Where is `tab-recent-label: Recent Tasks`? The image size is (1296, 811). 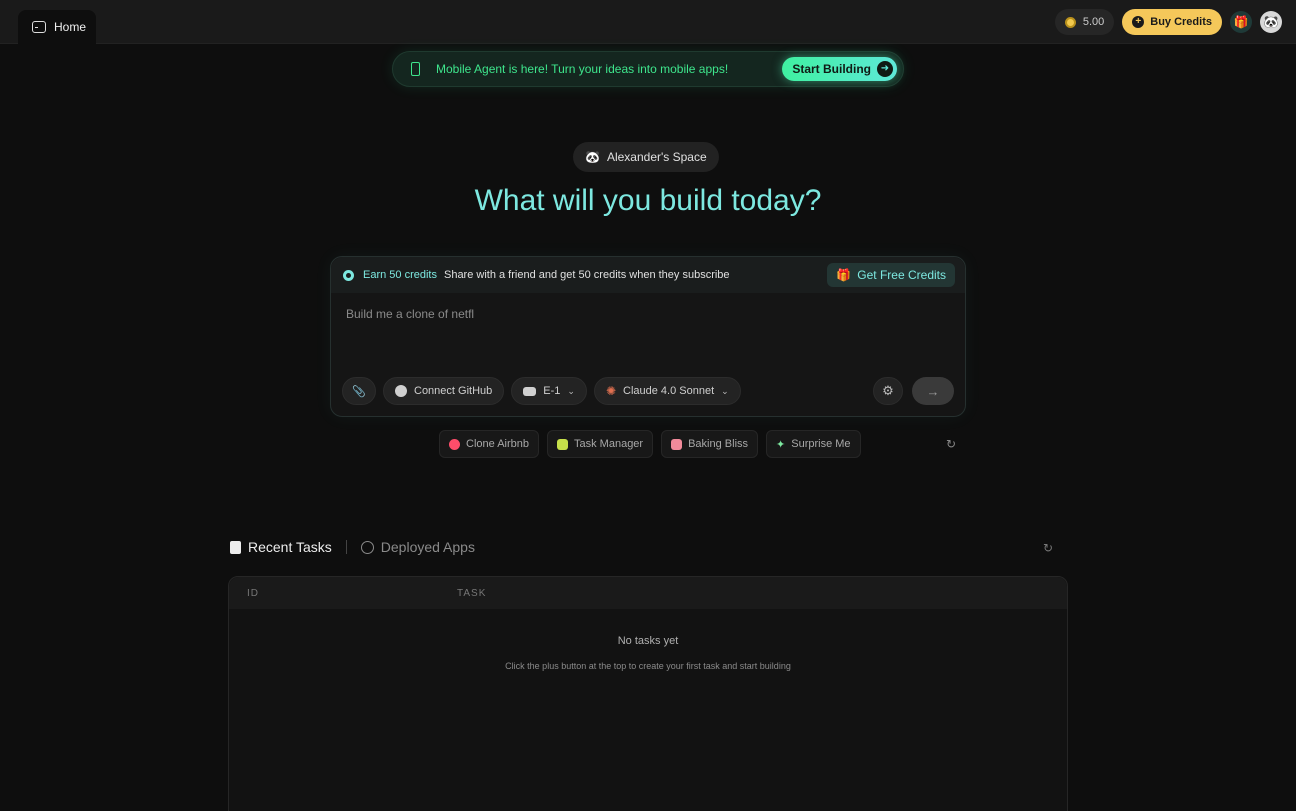 tab-recent-label: Recent Tasks is located at coordinates (290, 547).